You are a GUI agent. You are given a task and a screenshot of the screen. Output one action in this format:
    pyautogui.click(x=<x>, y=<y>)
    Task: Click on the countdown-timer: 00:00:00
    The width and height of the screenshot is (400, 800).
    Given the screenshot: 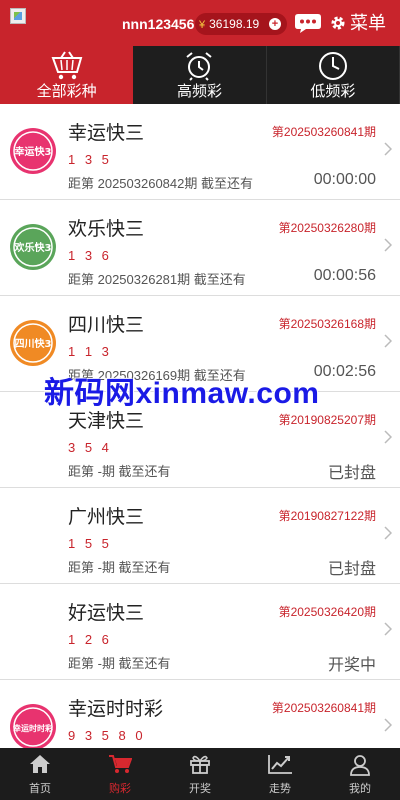 What is the action you would take?
    pyautogui.click(x=344, y=179)
    